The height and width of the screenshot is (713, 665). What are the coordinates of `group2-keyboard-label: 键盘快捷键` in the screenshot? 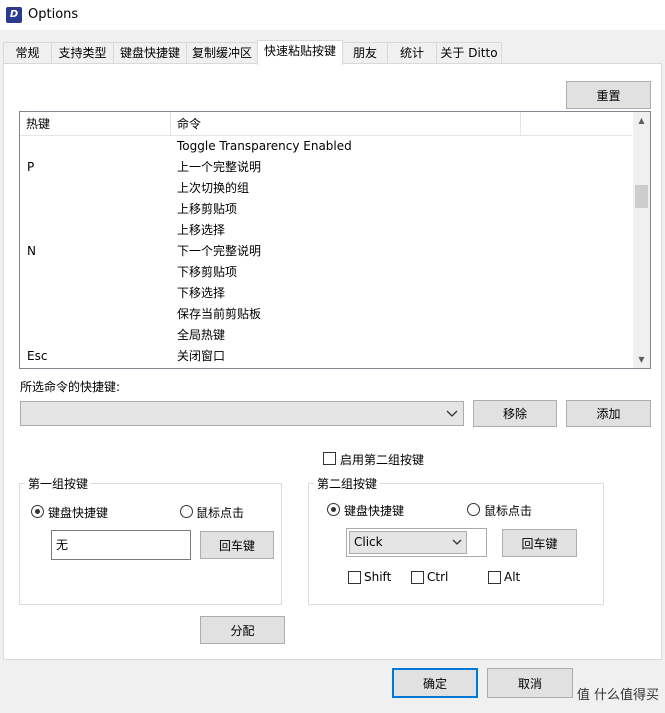 It's located at (374, 511).